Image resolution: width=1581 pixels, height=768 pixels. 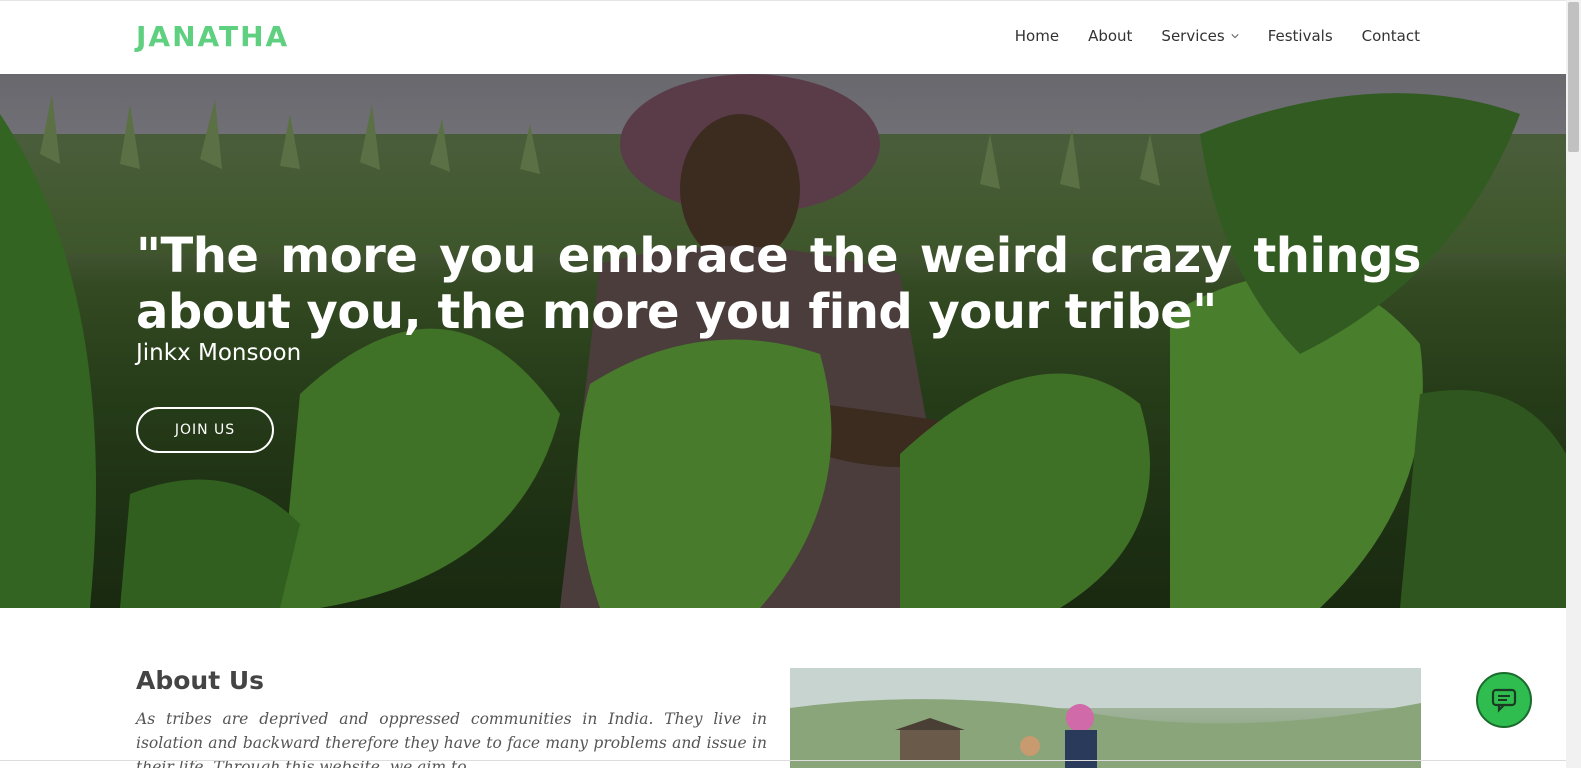 I want to click on nav-festivals: Festivals, so click(x=1300, y=36).